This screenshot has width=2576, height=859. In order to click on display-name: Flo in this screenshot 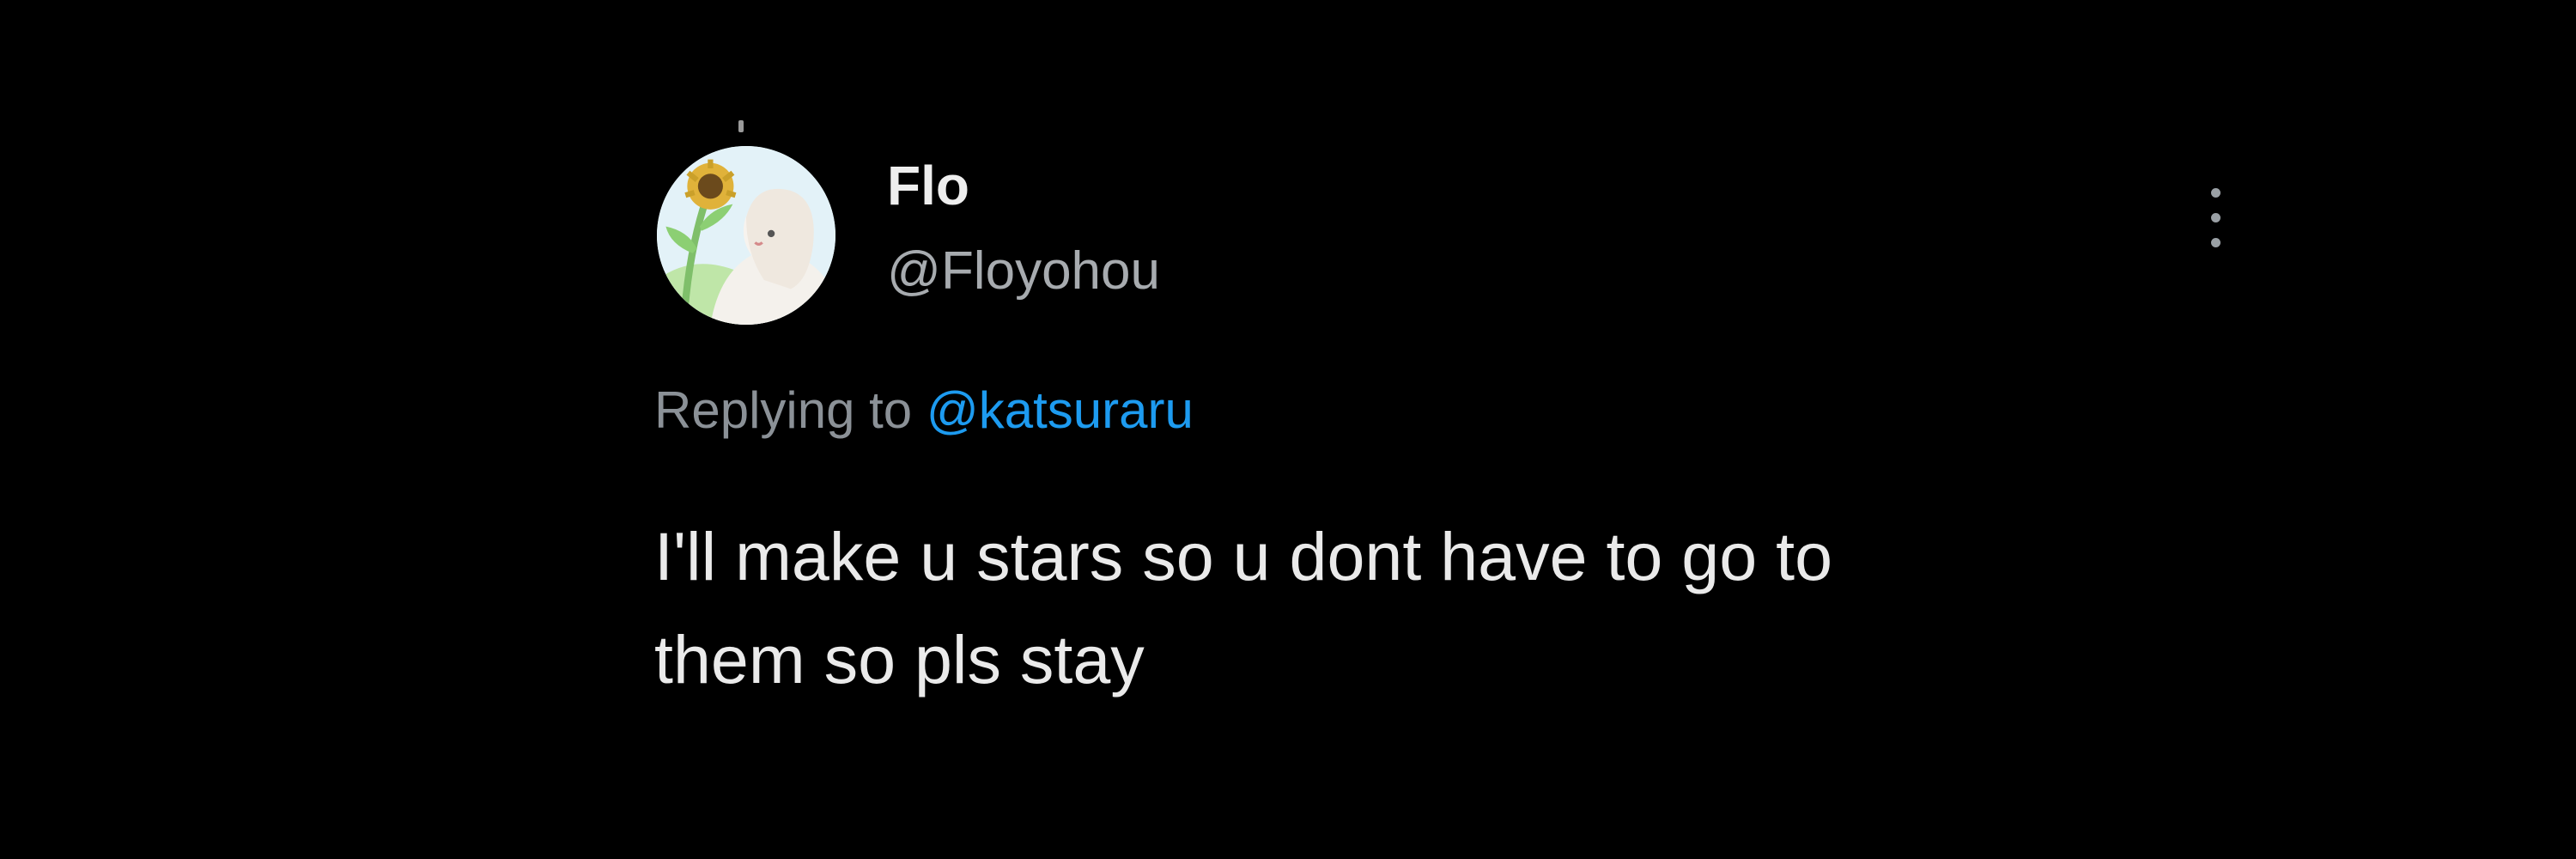, I will do `click(928, 186)`.